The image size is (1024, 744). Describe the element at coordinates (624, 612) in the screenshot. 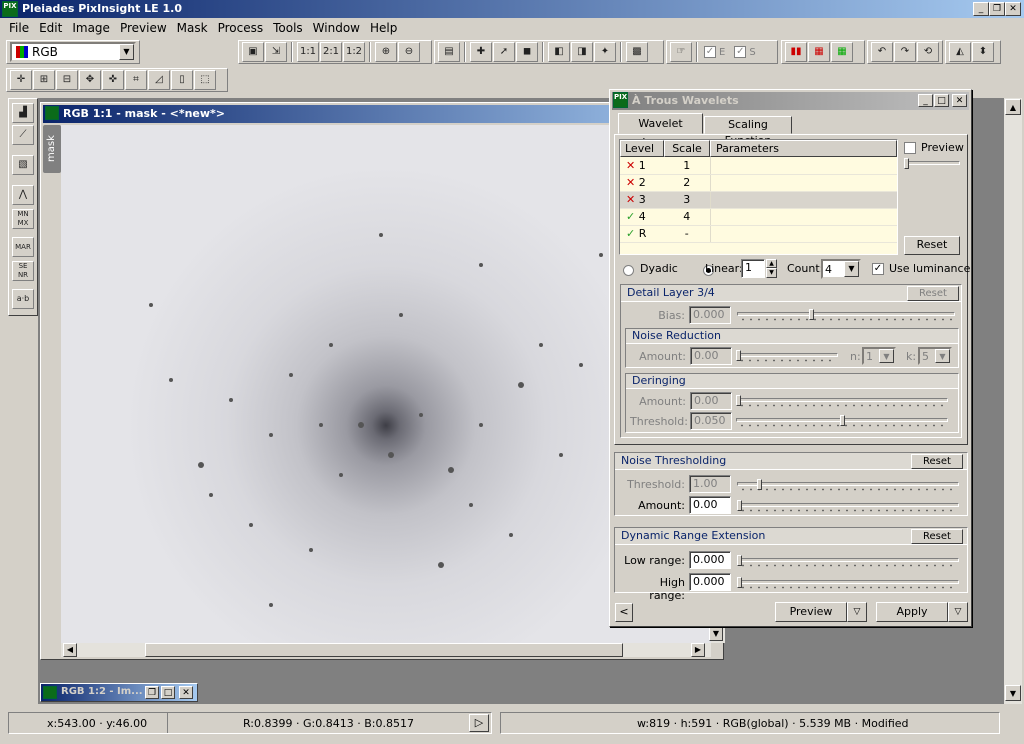

I see `collapse-icon: <` at that location.